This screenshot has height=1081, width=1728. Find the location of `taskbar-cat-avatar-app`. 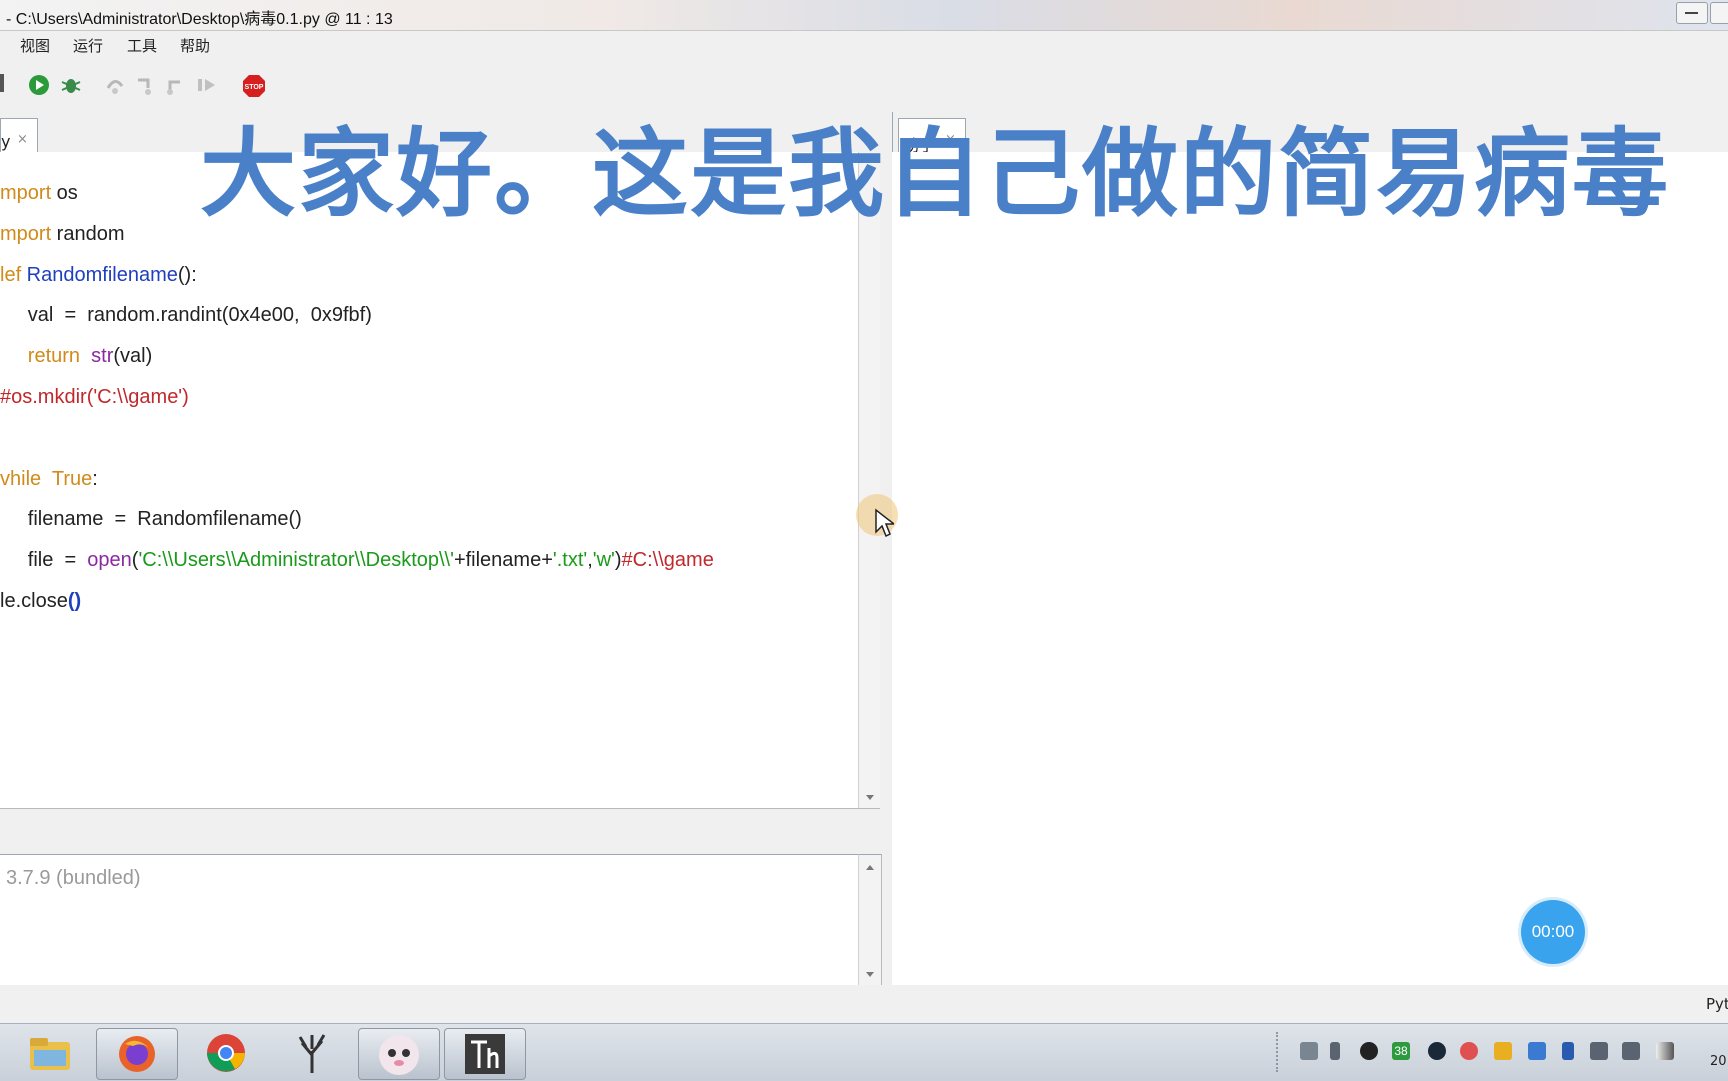

taskbar-cat-avatar-app is located at coordinates (399, 1054).